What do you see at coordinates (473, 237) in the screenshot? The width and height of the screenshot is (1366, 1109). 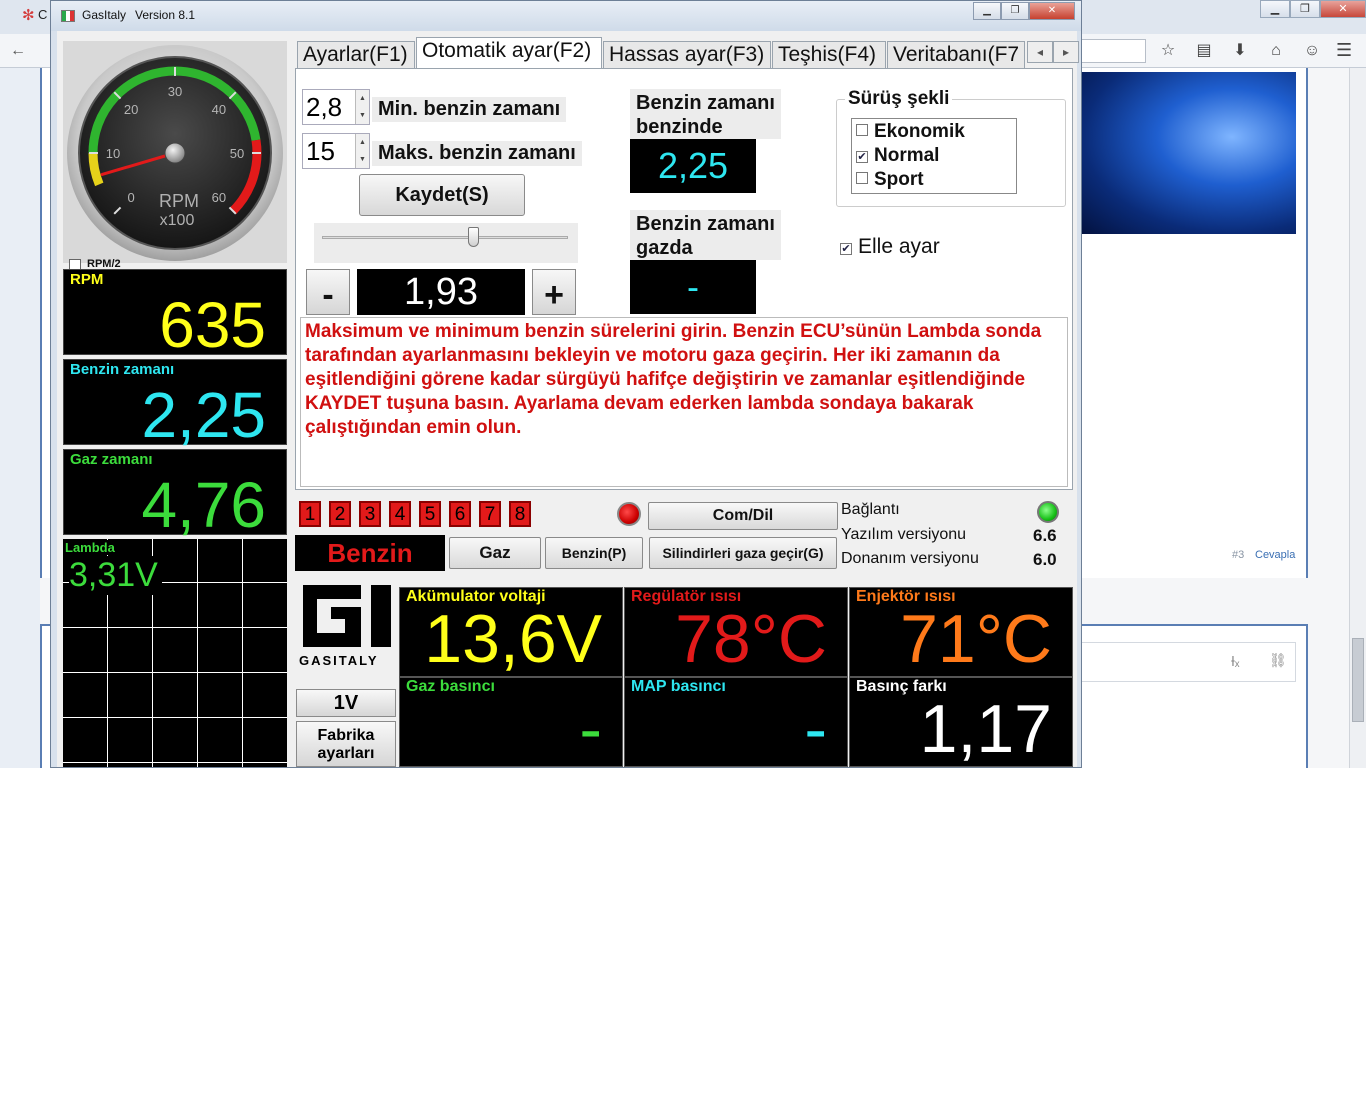 I see `slider-thumb` at bounding box center [473, 237].